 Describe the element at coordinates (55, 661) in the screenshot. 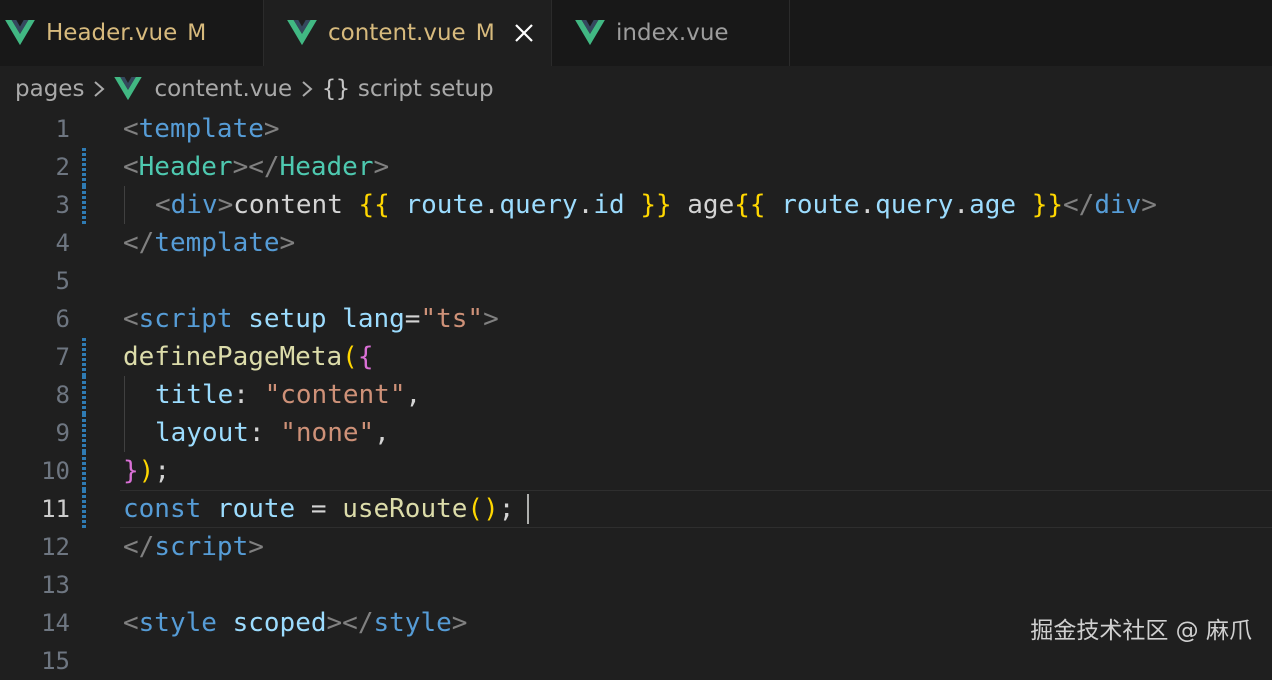

I see `line-number: 15` at that location.